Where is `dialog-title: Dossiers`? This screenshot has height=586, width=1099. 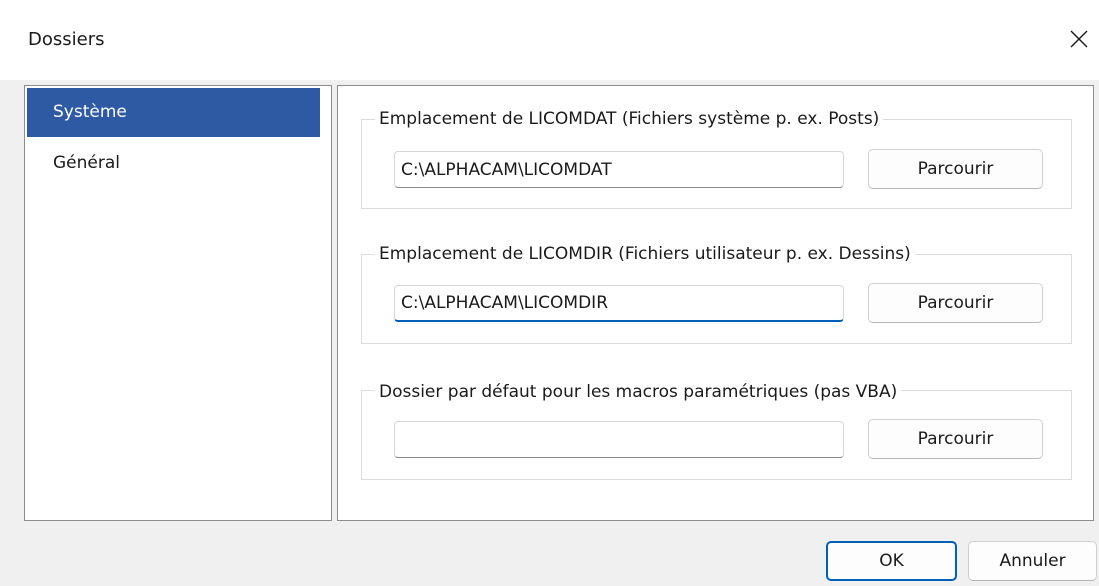
dialog-title: Dossiers is located at coordinates (66, 39).